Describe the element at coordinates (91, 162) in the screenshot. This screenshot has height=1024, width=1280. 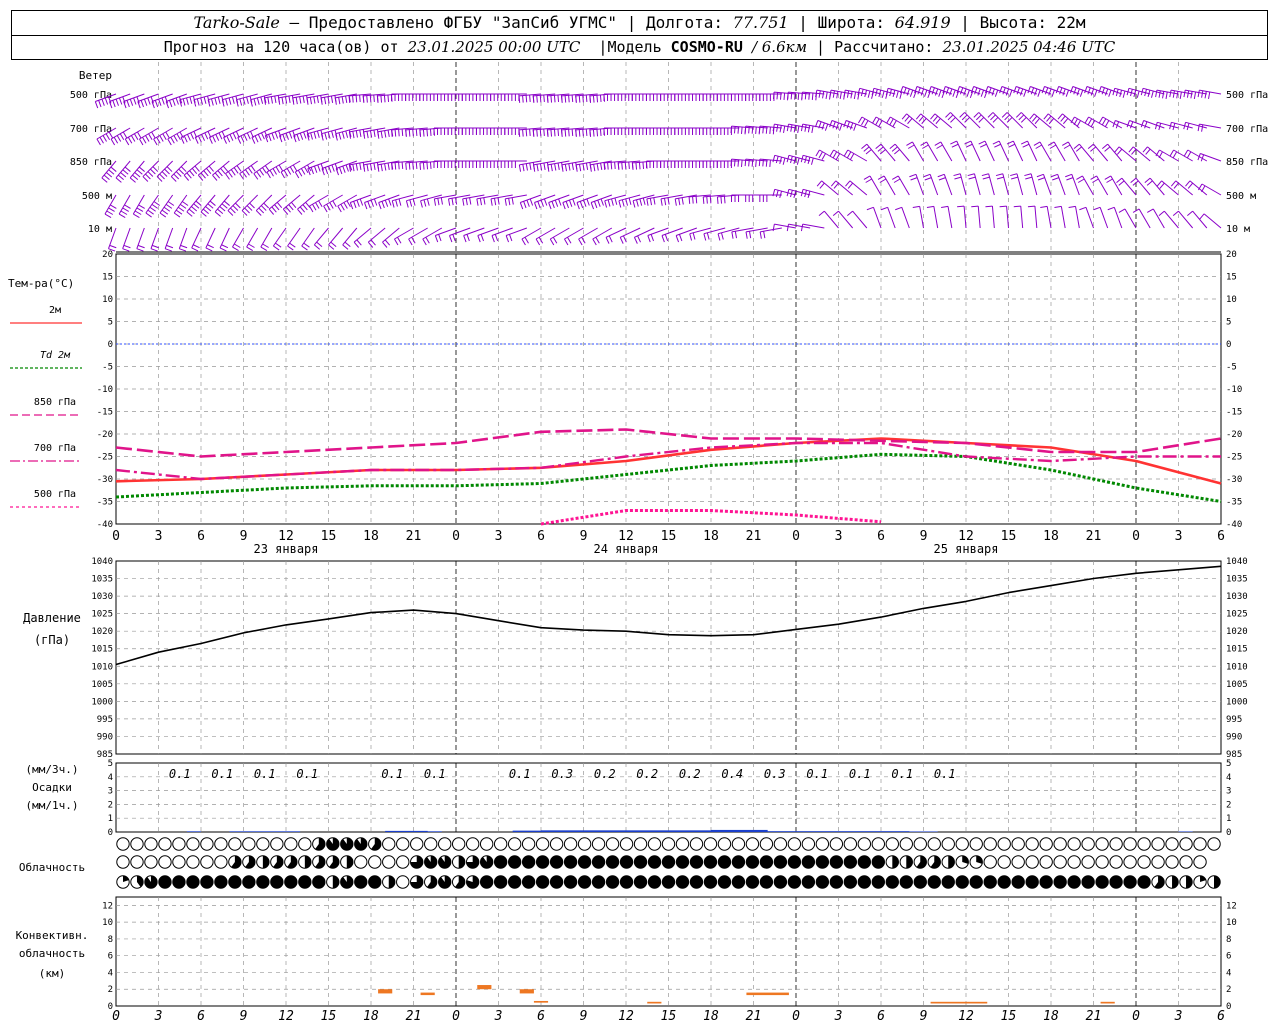
I see `wind-level-label: 850 гПа` at that location.